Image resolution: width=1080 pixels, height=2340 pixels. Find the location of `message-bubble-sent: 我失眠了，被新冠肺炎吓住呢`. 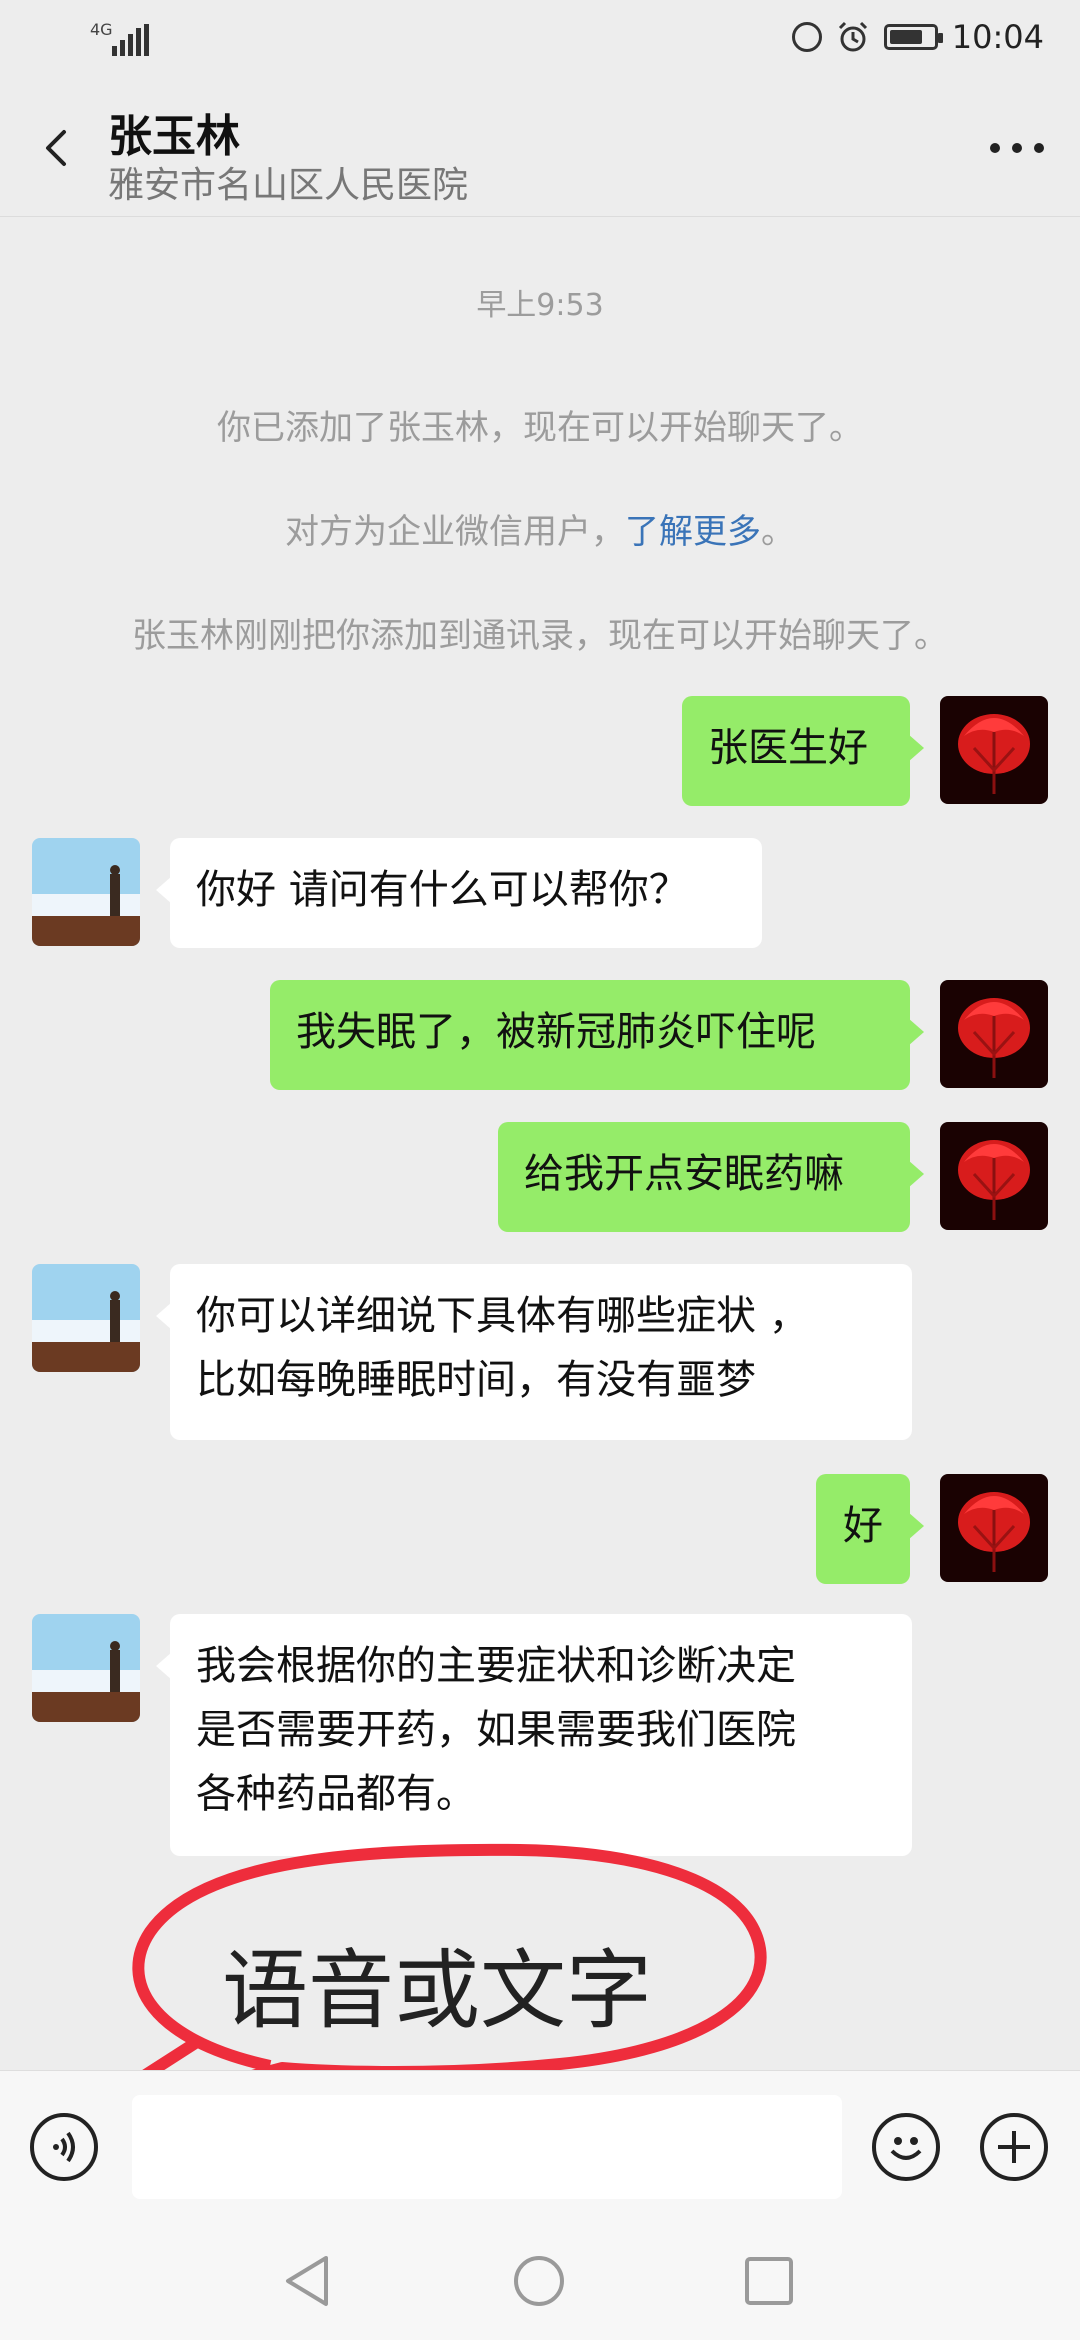

message-bubble-sent: 我失眠了，被新冠肺炎吓住呢 is located at coordinates (597, 1035).